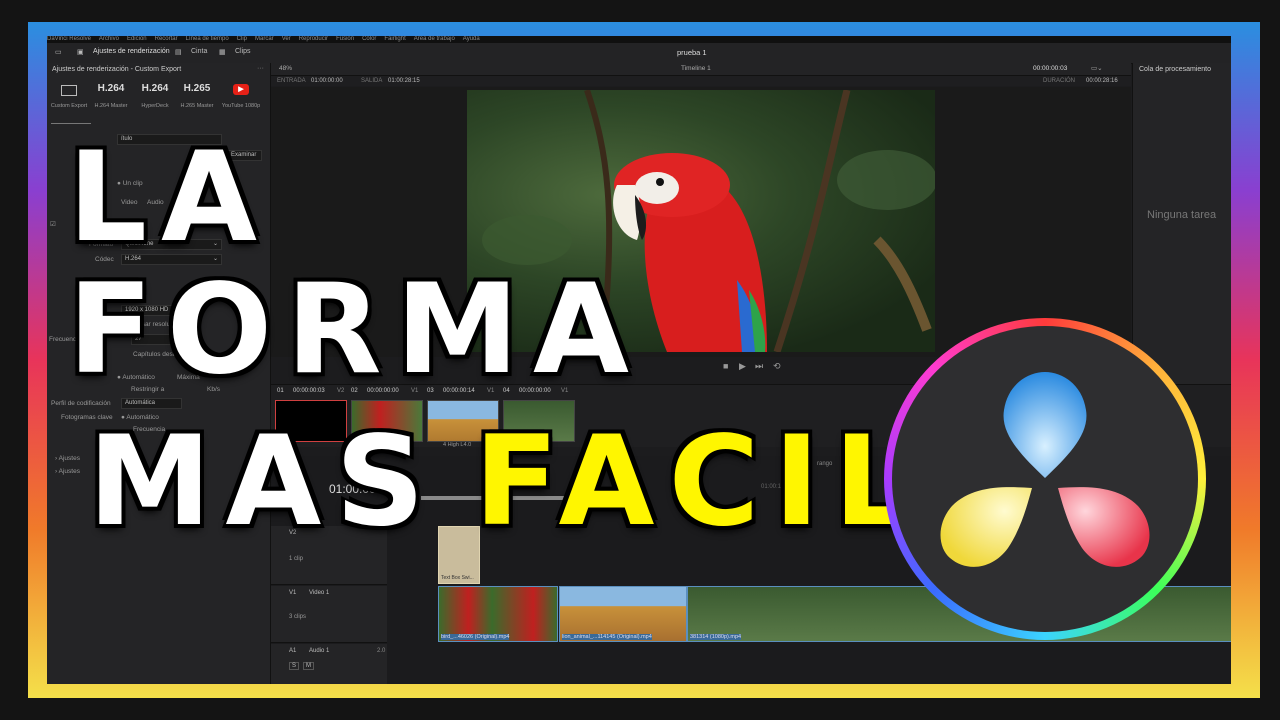 This screenshot has height=720, width=1280. Describe the element at coordinates (155, 106) in the screenshot. I see `preset-label: HyperDeck` at that location.